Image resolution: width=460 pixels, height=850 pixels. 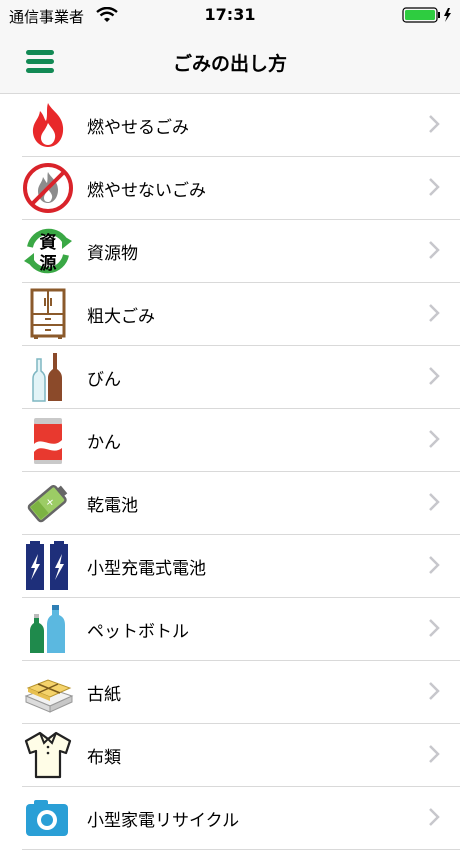 What do you see at coordinates (48, 263) in the screenshot?
I see `svg-text: 源` at bounding box center [48, 263].